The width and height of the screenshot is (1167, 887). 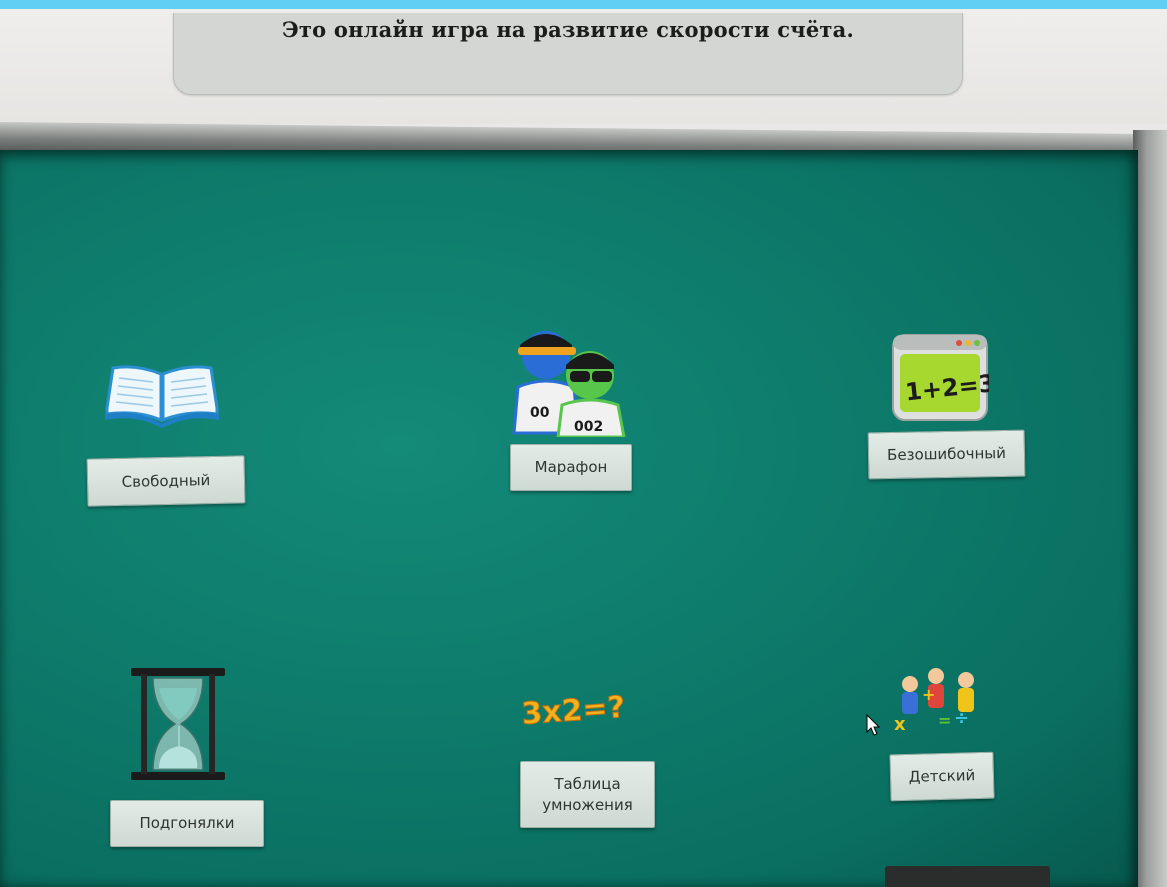 I want to click on open-book-icon, so click(x=162, y=395).